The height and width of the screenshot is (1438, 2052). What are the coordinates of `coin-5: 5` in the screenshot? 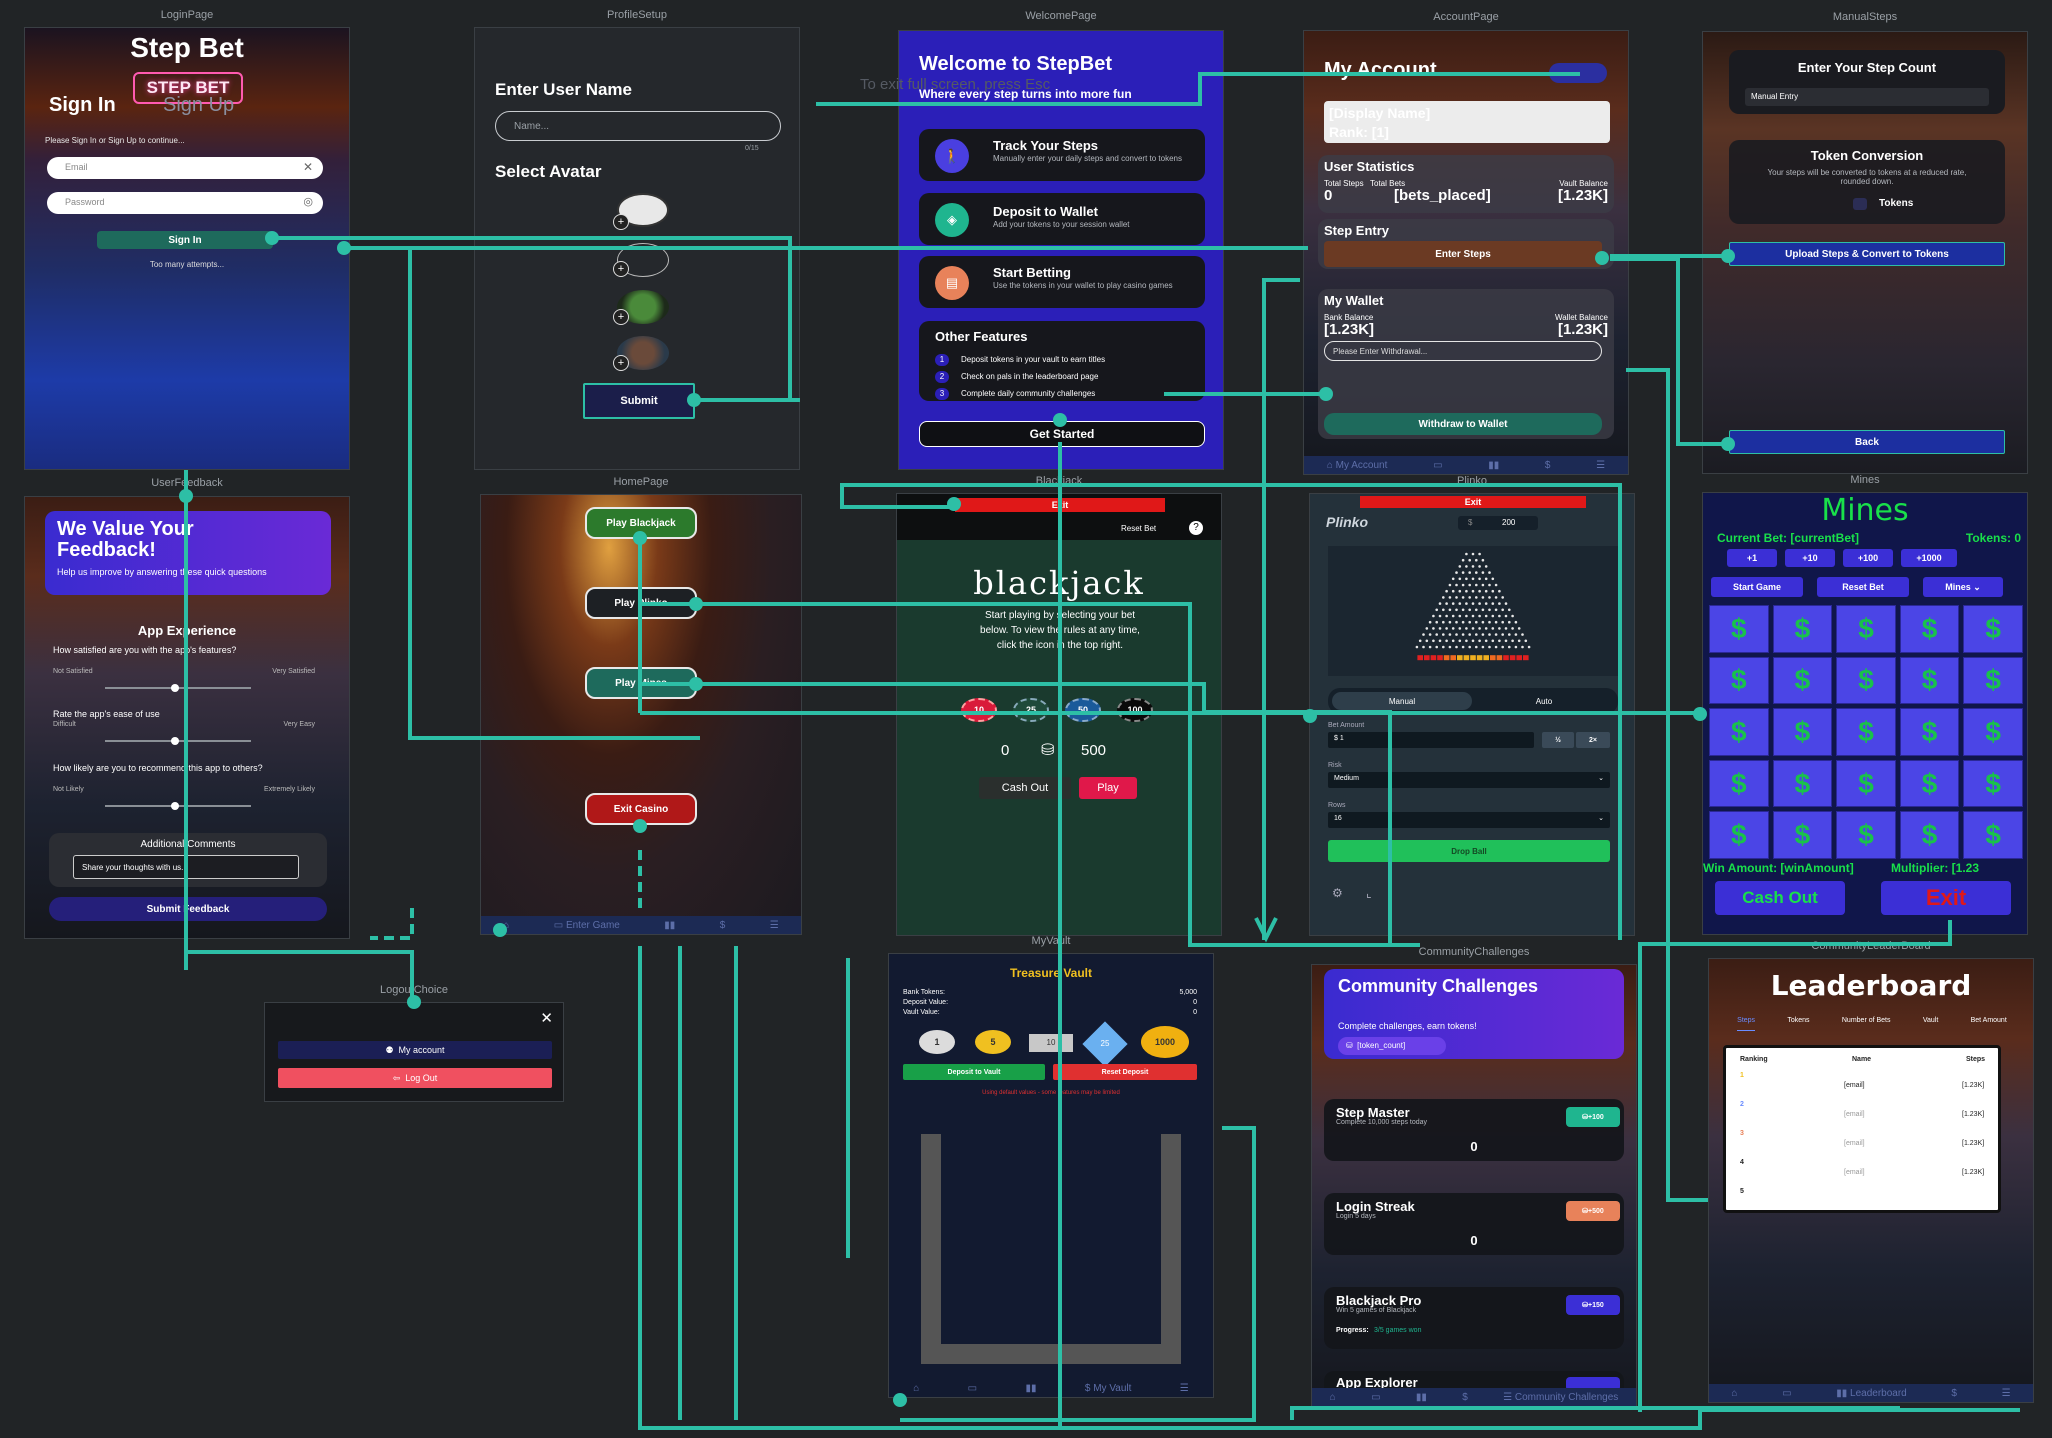 It's located at (993, 1042).